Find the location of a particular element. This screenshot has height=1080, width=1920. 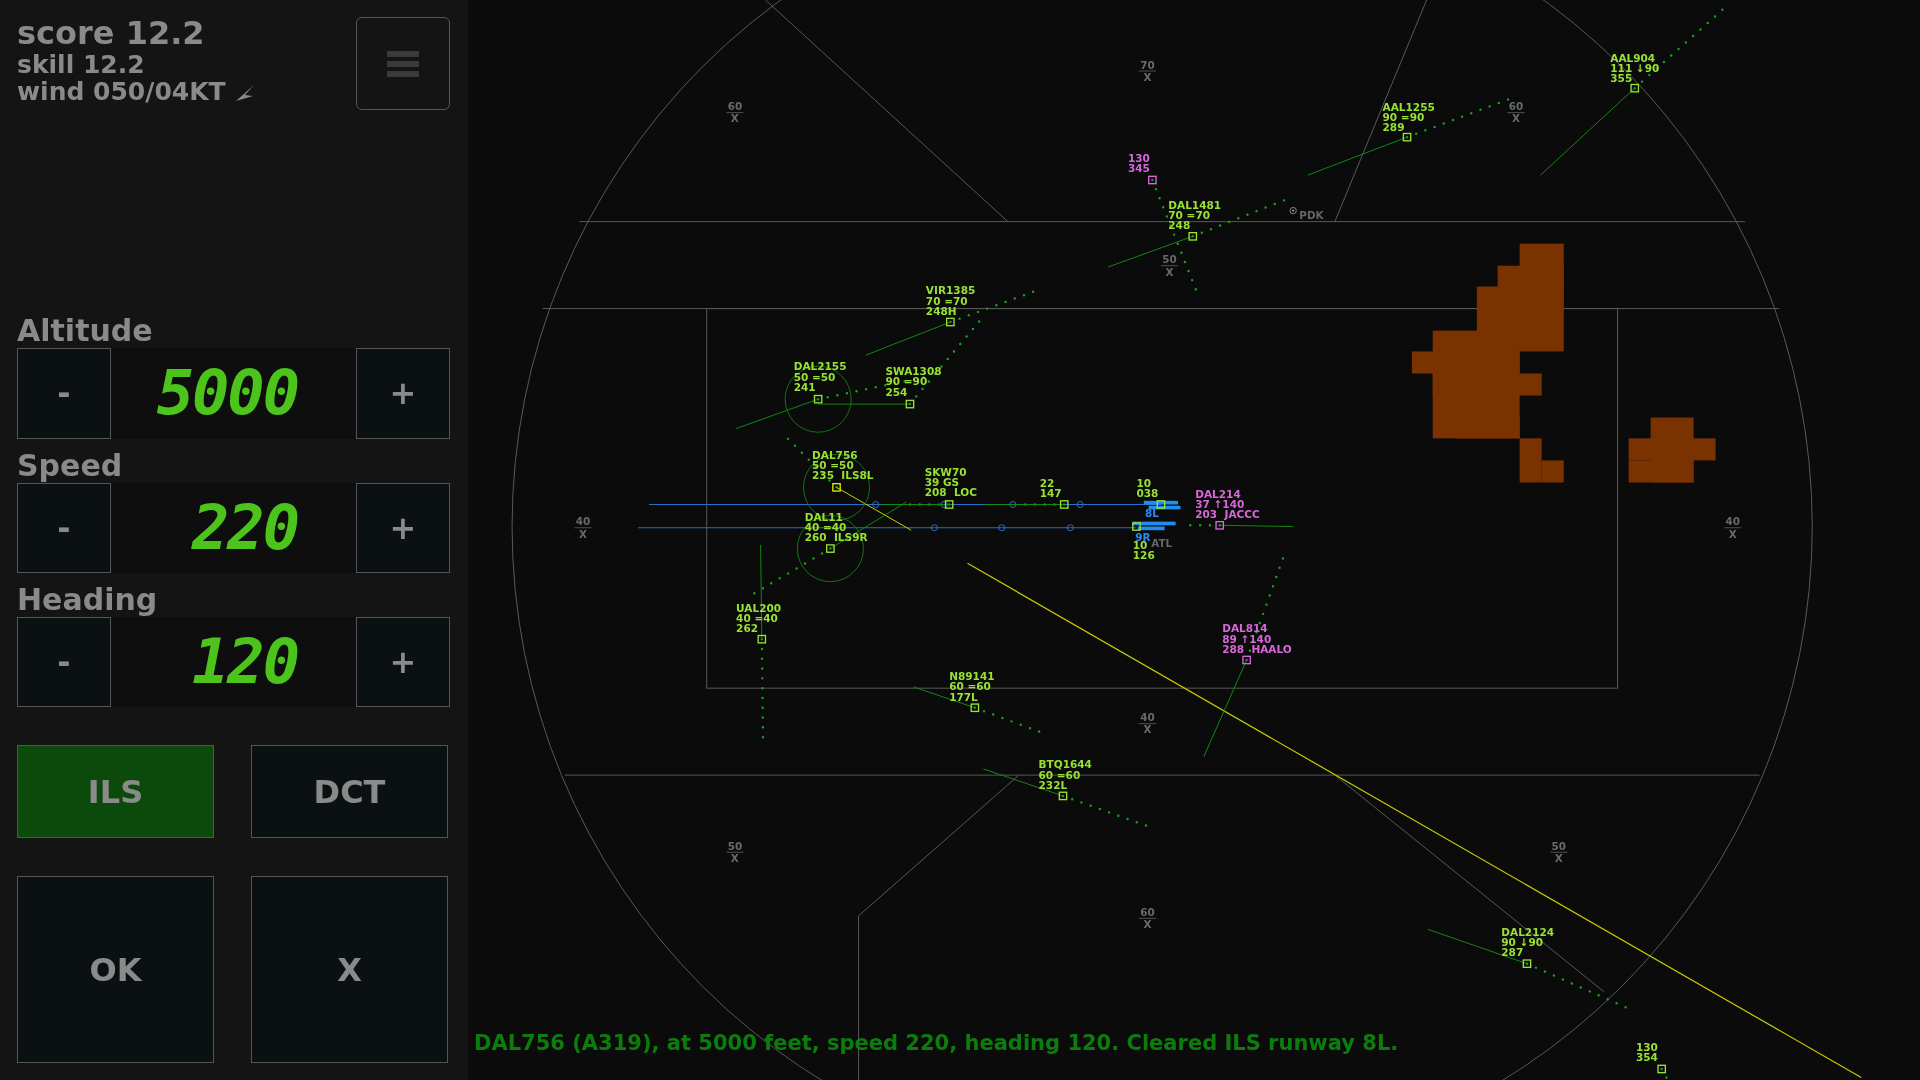

aircraft-label: DAL814 89 ↑140 288 HAALO is located at coordinates (1257, 638).